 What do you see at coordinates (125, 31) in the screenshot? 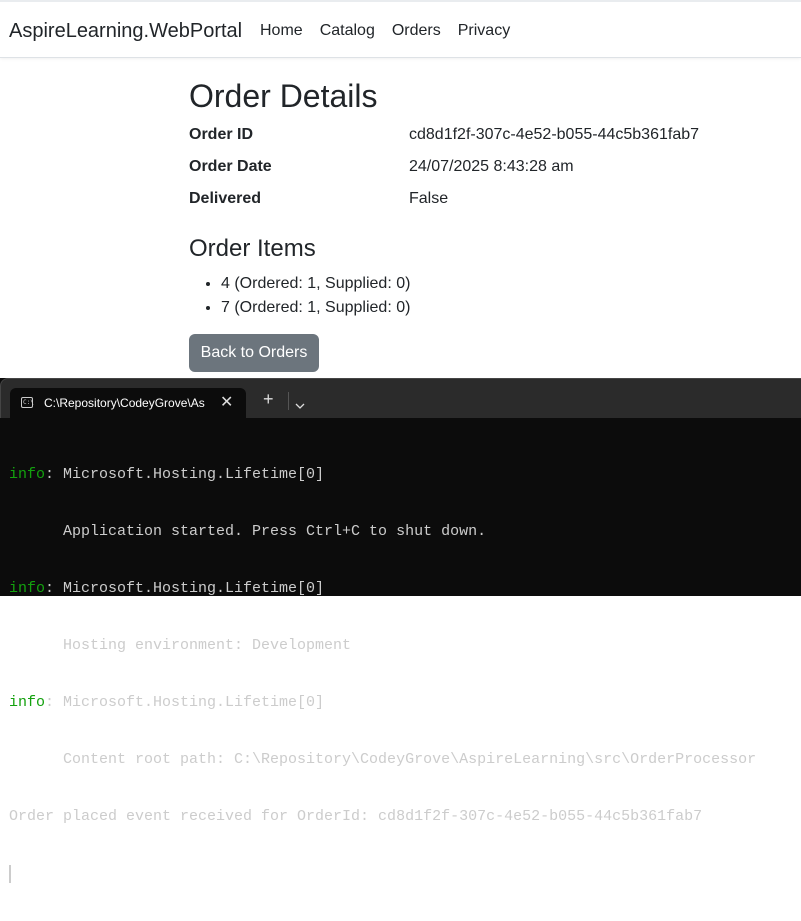
I see `brand-link: AspireLearning.WebPortal` at bounding box center [125, 31].